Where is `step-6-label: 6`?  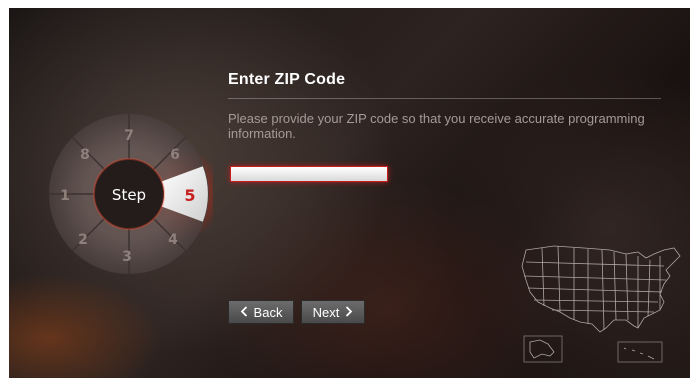 step-6-label: 6 is located at coordinates (175, 155).